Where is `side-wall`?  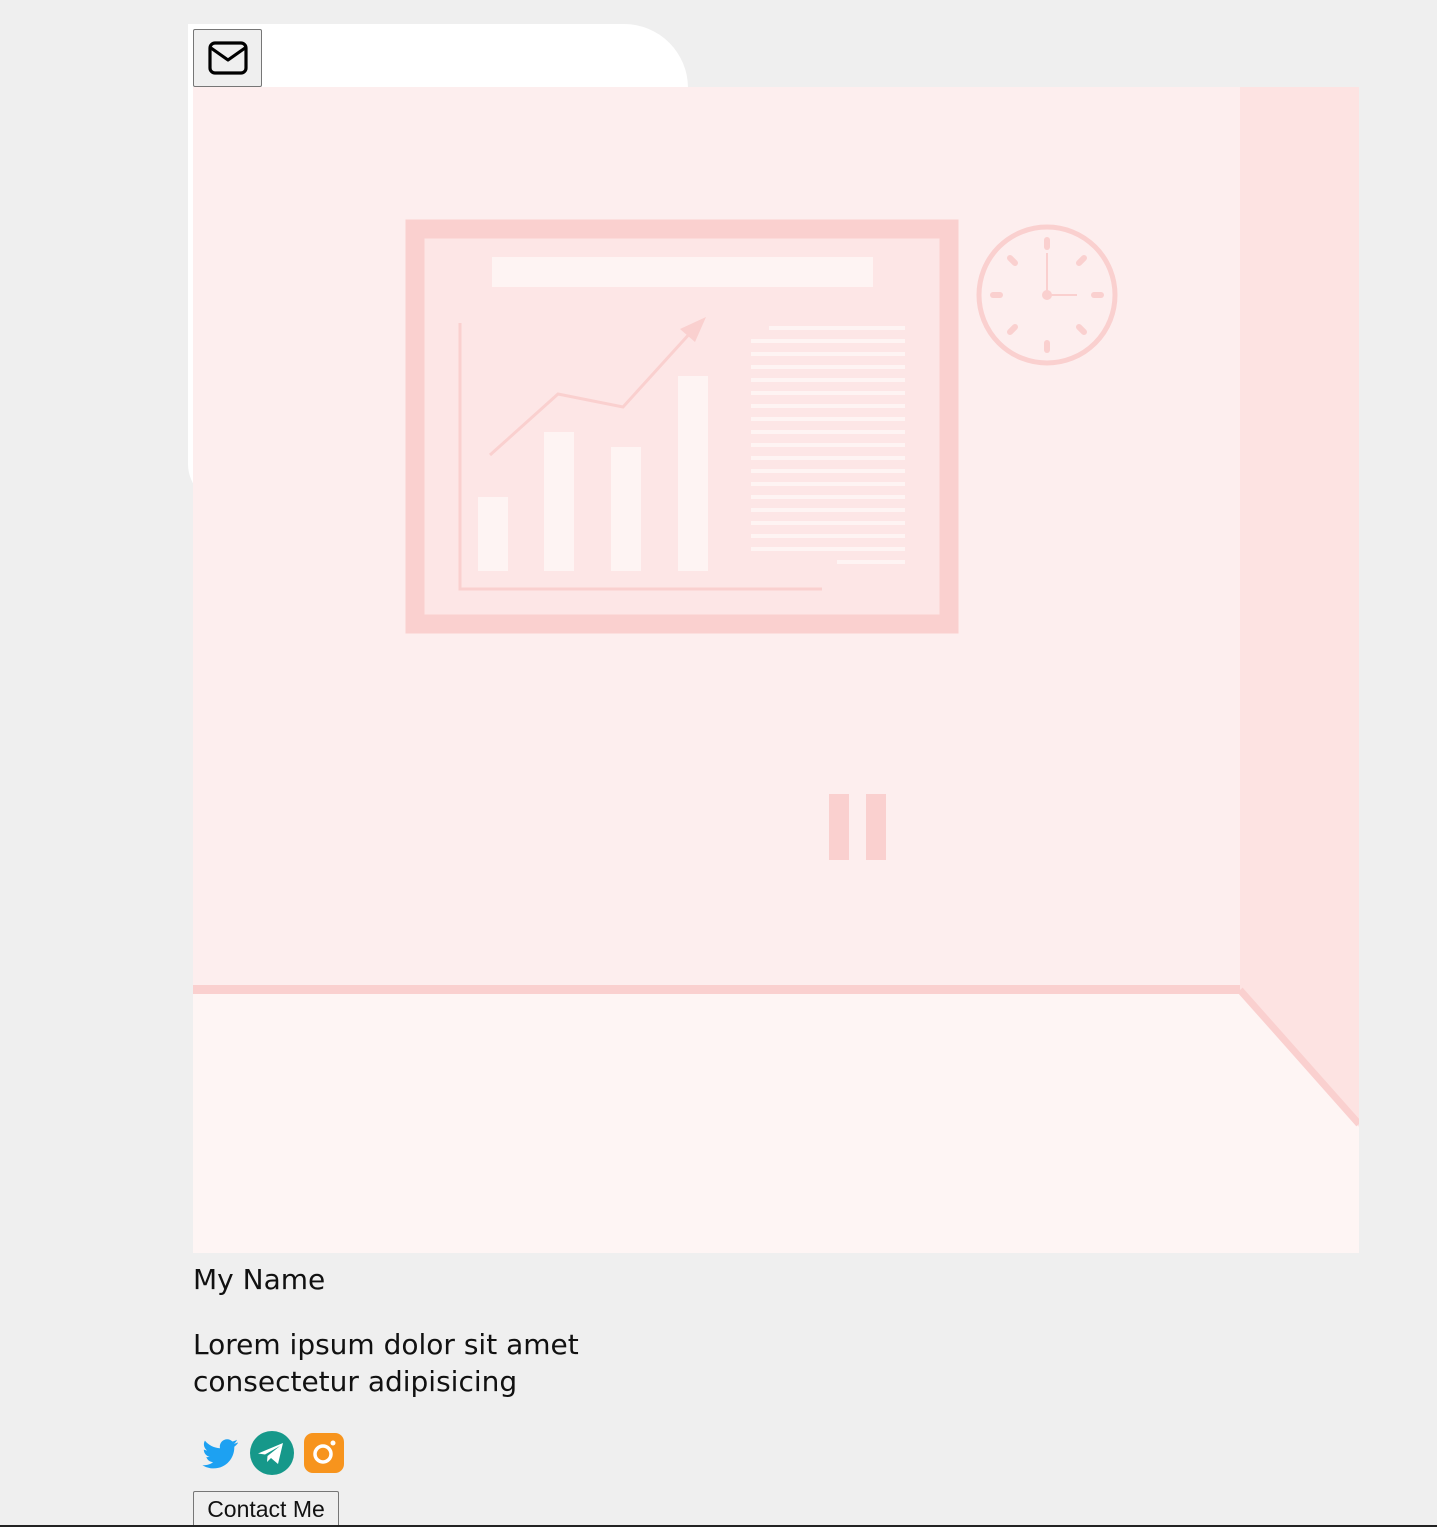
side-wall is located at coordinates (1299, 607).